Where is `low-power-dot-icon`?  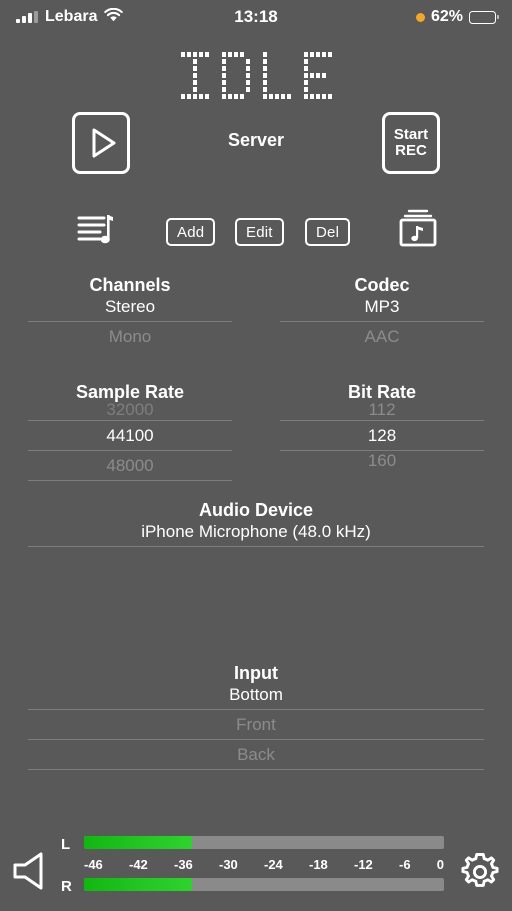
low-power-dot-icon is located at coordinates (420, 17).